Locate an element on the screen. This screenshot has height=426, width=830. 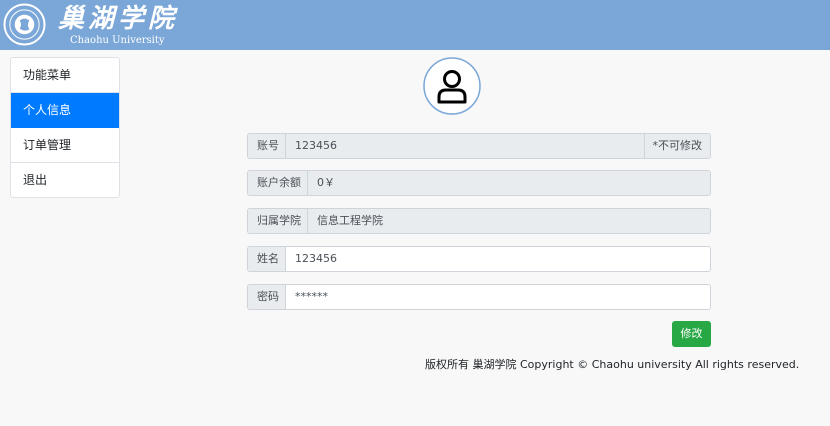
sidebar-item-personal-info: 个人信息 is located at coordinates (65, 110).